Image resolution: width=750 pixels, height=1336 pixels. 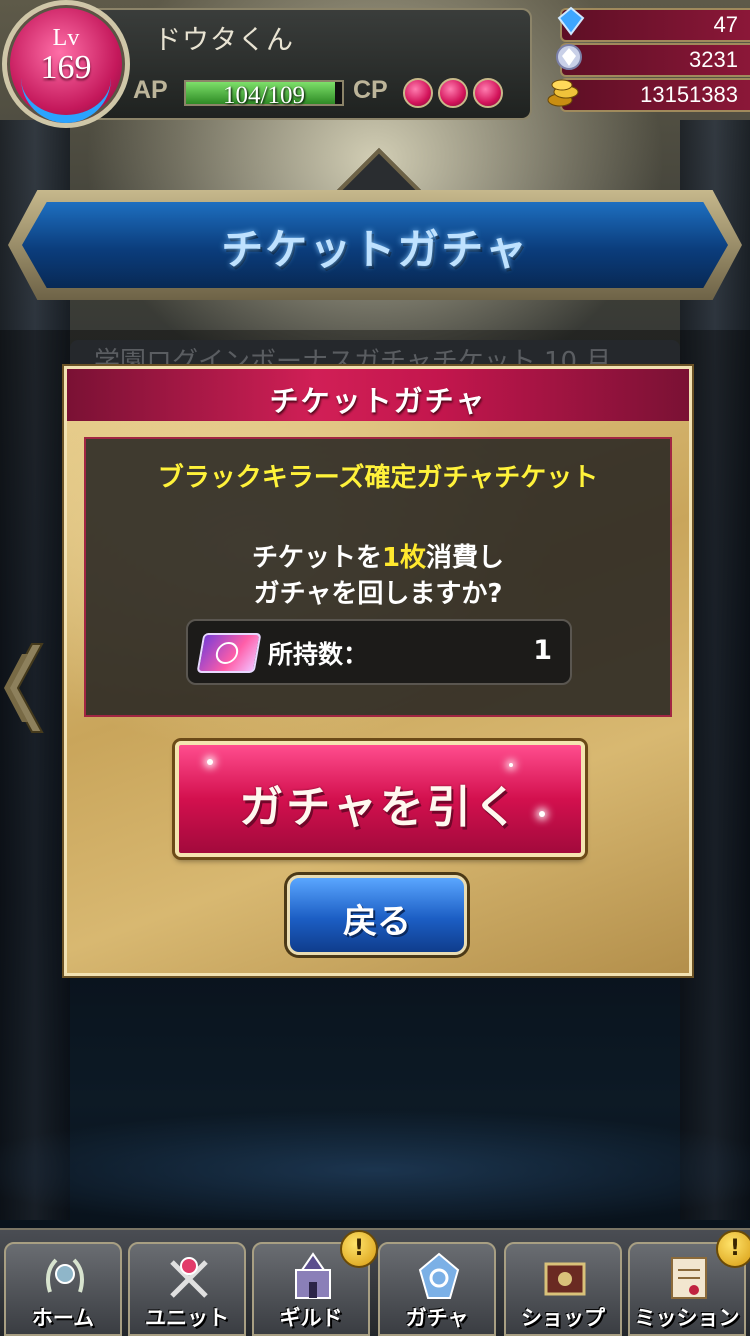 I want to click on nav-home: ホーム, so click(x=63, y=1289).